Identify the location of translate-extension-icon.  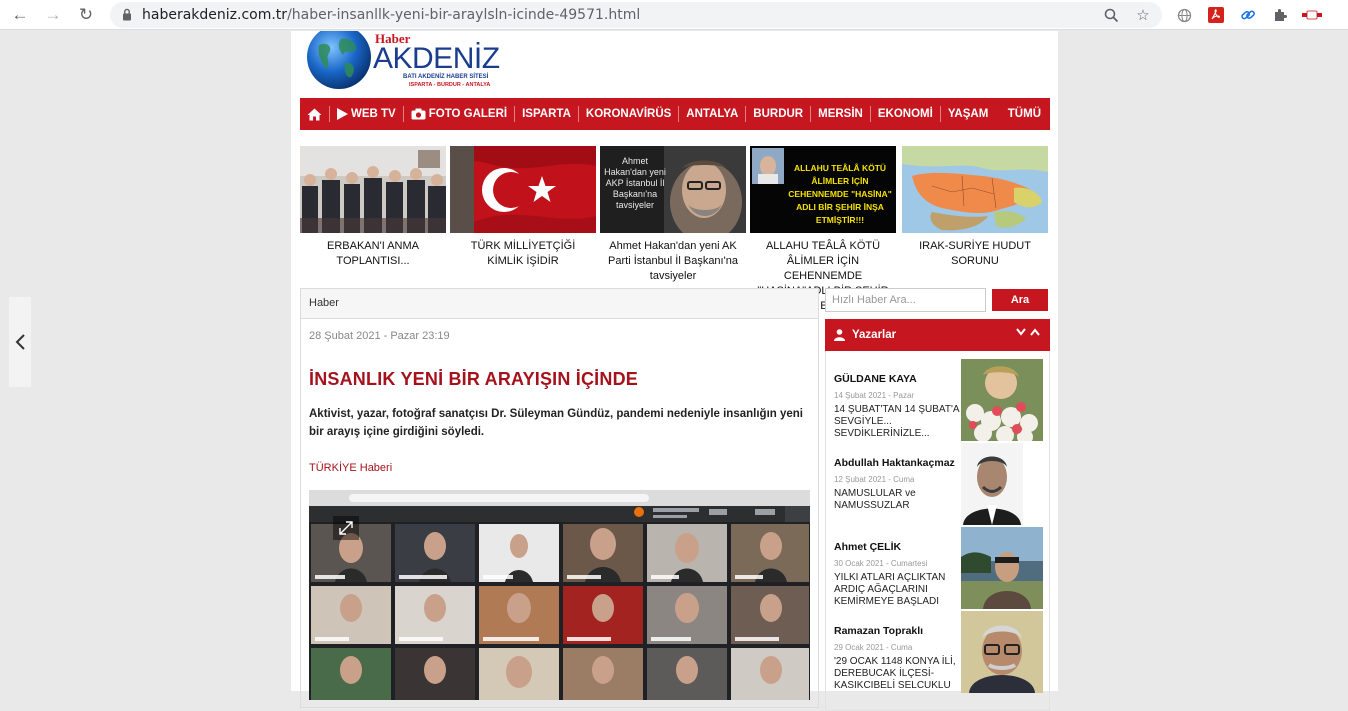
(1312, 15).